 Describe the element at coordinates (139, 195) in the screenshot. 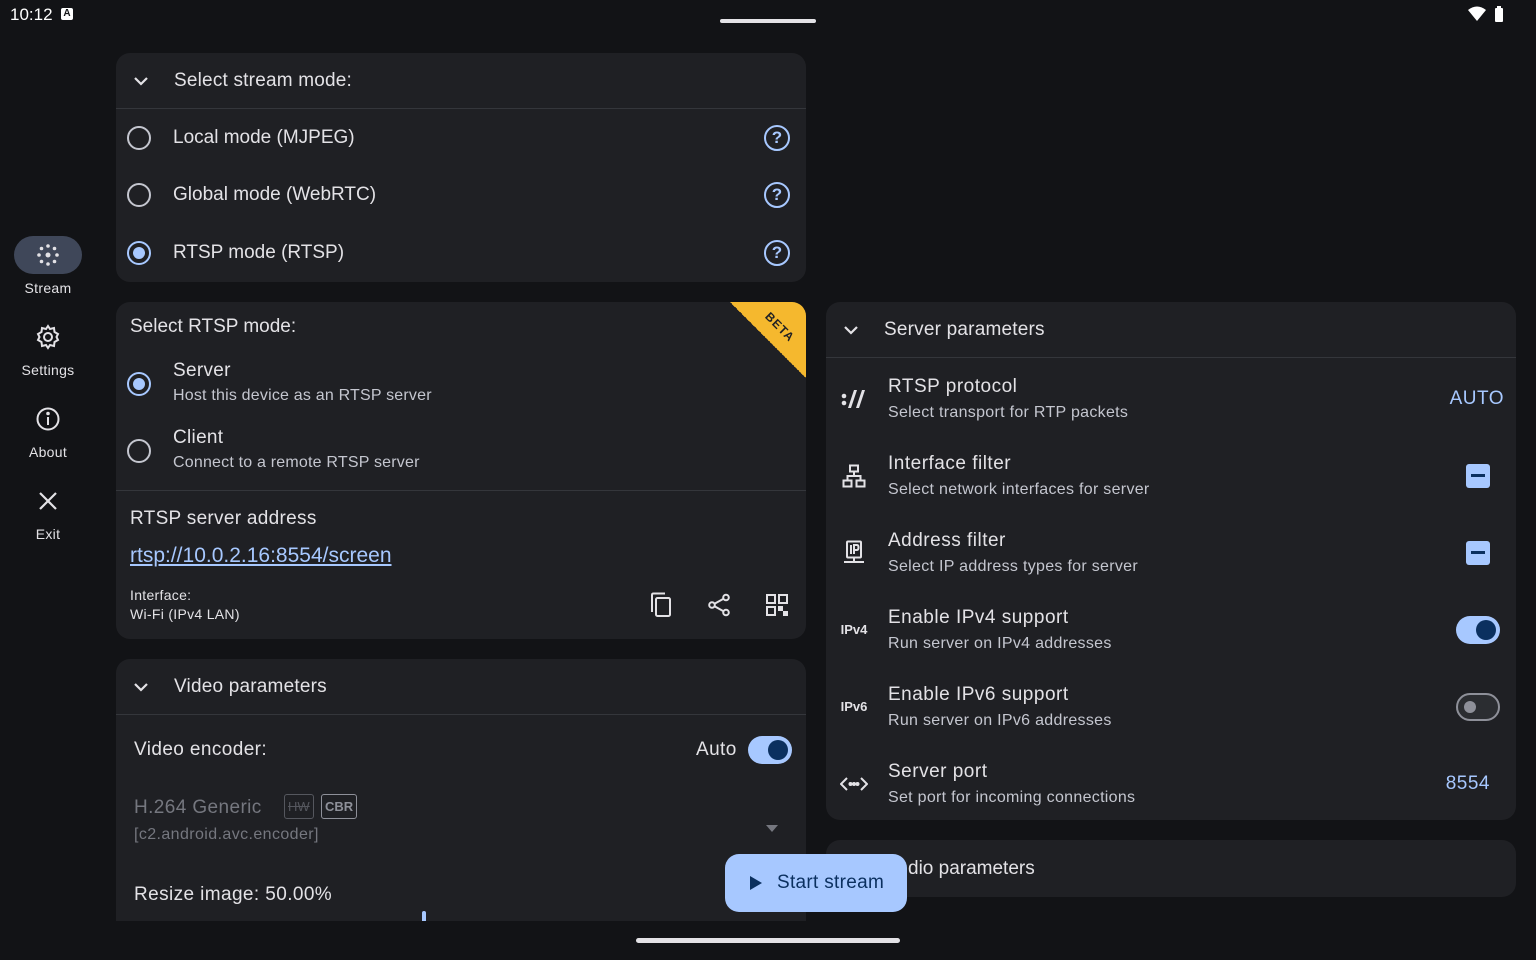

I see `radio-global` at that location.